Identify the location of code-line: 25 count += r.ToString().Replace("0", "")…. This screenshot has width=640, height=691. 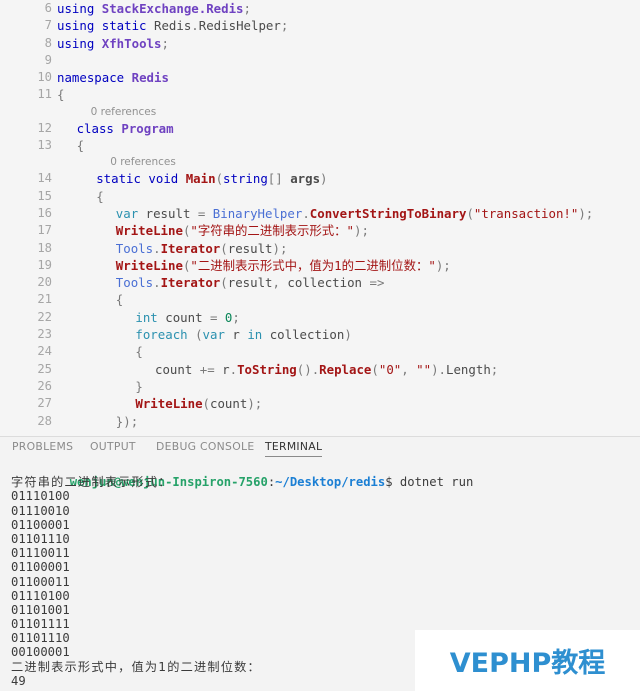
(320, 369).